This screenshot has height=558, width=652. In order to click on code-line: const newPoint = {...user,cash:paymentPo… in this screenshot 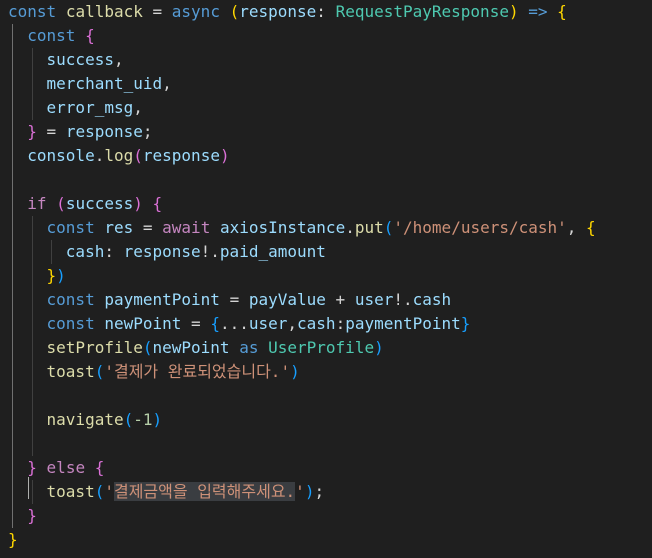, I will do `click(239, 324)`.